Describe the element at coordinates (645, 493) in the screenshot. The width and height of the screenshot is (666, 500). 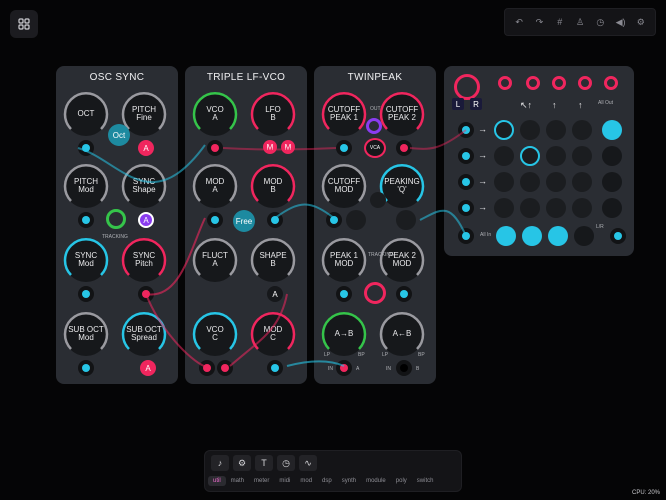
I see `cpu-usage: CPU: 20%` at that location.